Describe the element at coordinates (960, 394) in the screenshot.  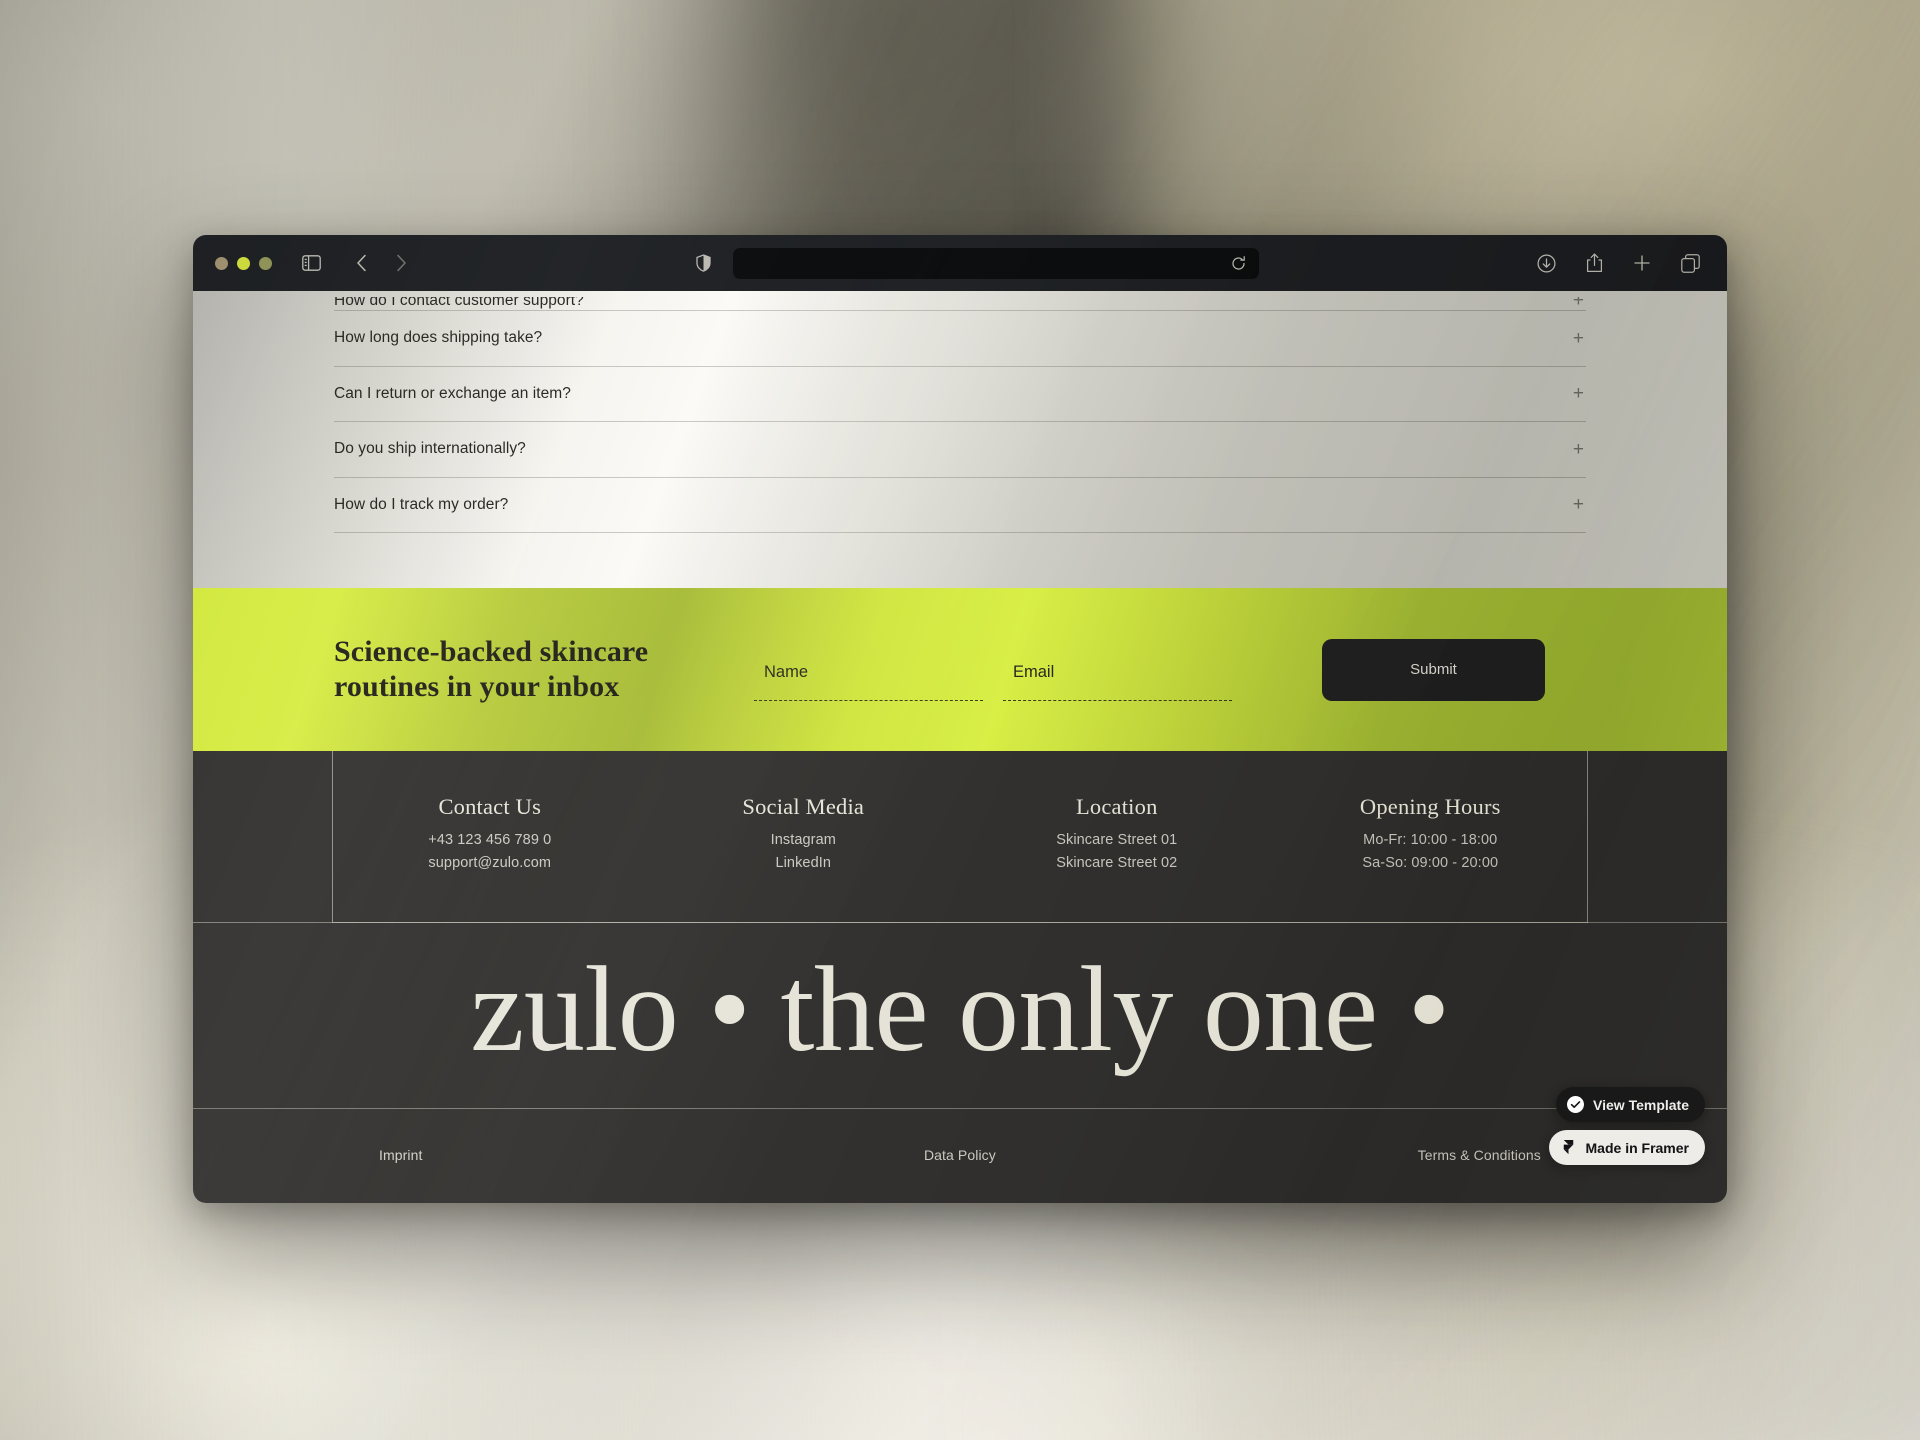
I see `faq-row: Can I return or exchange an item? +` at that location.